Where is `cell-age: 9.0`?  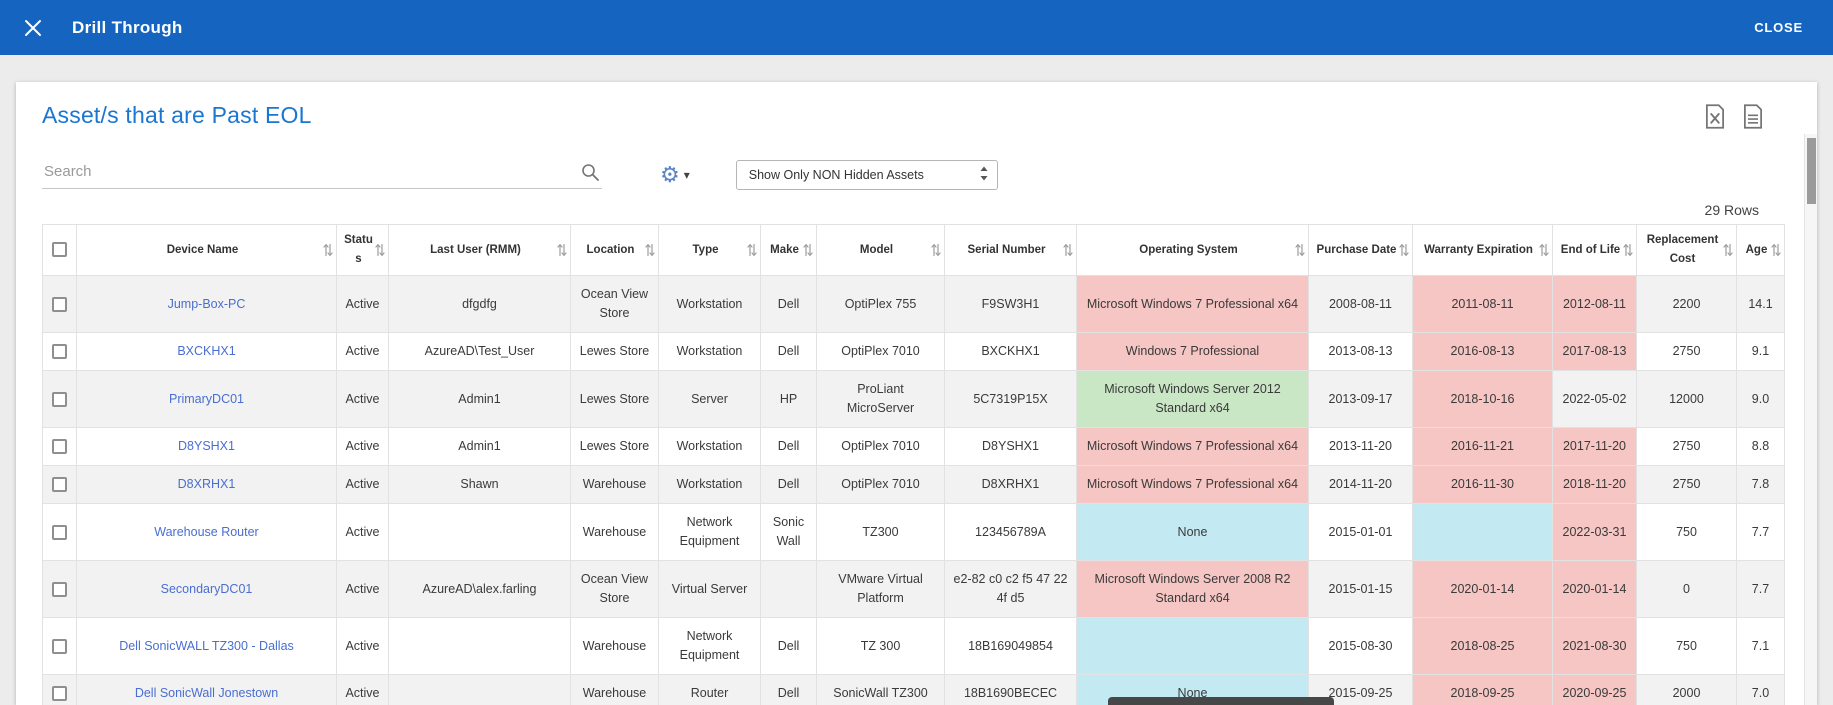
cell-age: 9.0 is located at coordinates (1760, 399).